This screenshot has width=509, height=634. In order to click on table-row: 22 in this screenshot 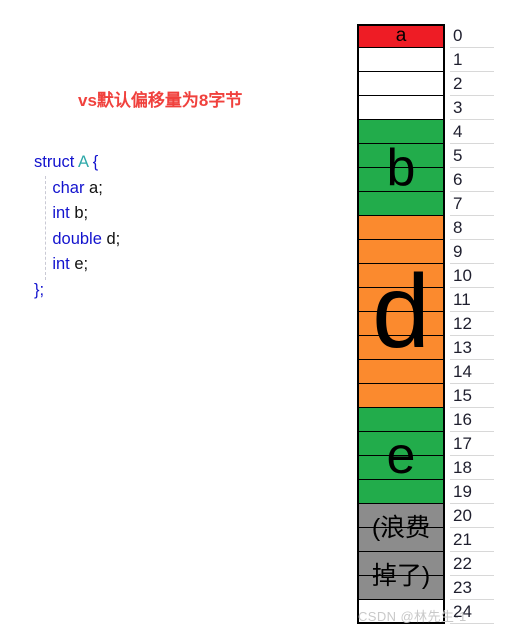, I will do `click(425, 564)`.